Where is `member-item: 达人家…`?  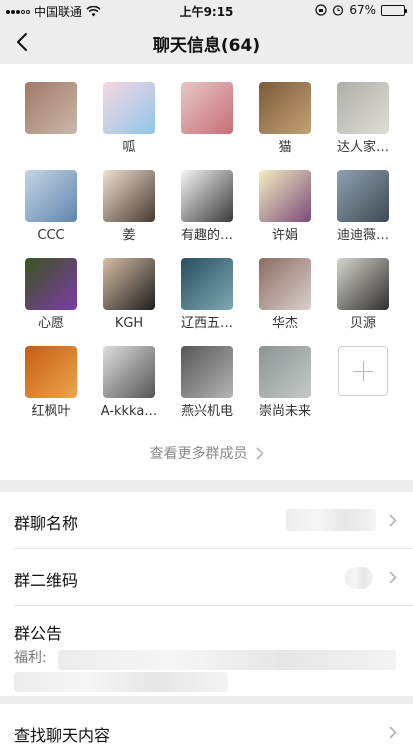 member-item: 达人家… is located at coordinates (363, 119).